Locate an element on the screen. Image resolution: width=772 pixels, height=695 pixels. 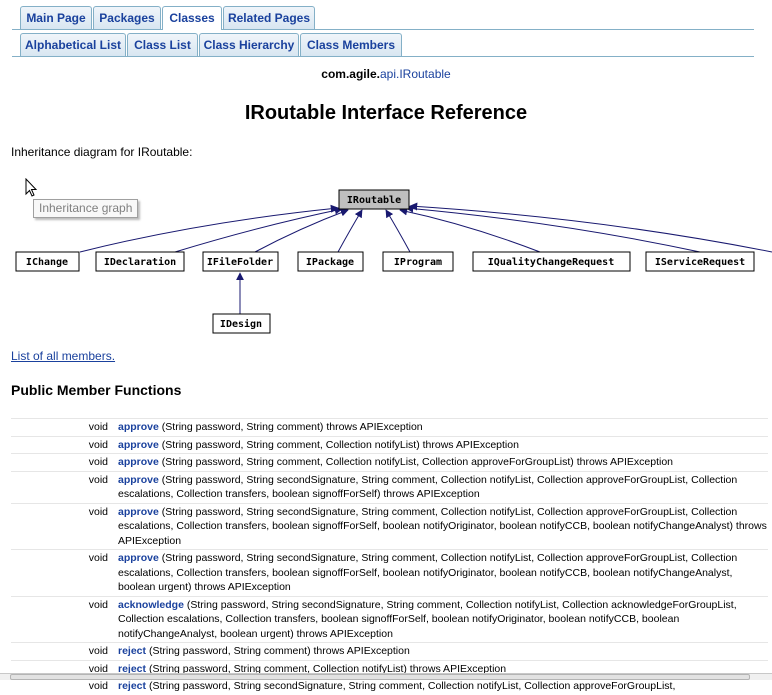
node-iroutable-label: IRoutable is located at coordinates (374, 200).